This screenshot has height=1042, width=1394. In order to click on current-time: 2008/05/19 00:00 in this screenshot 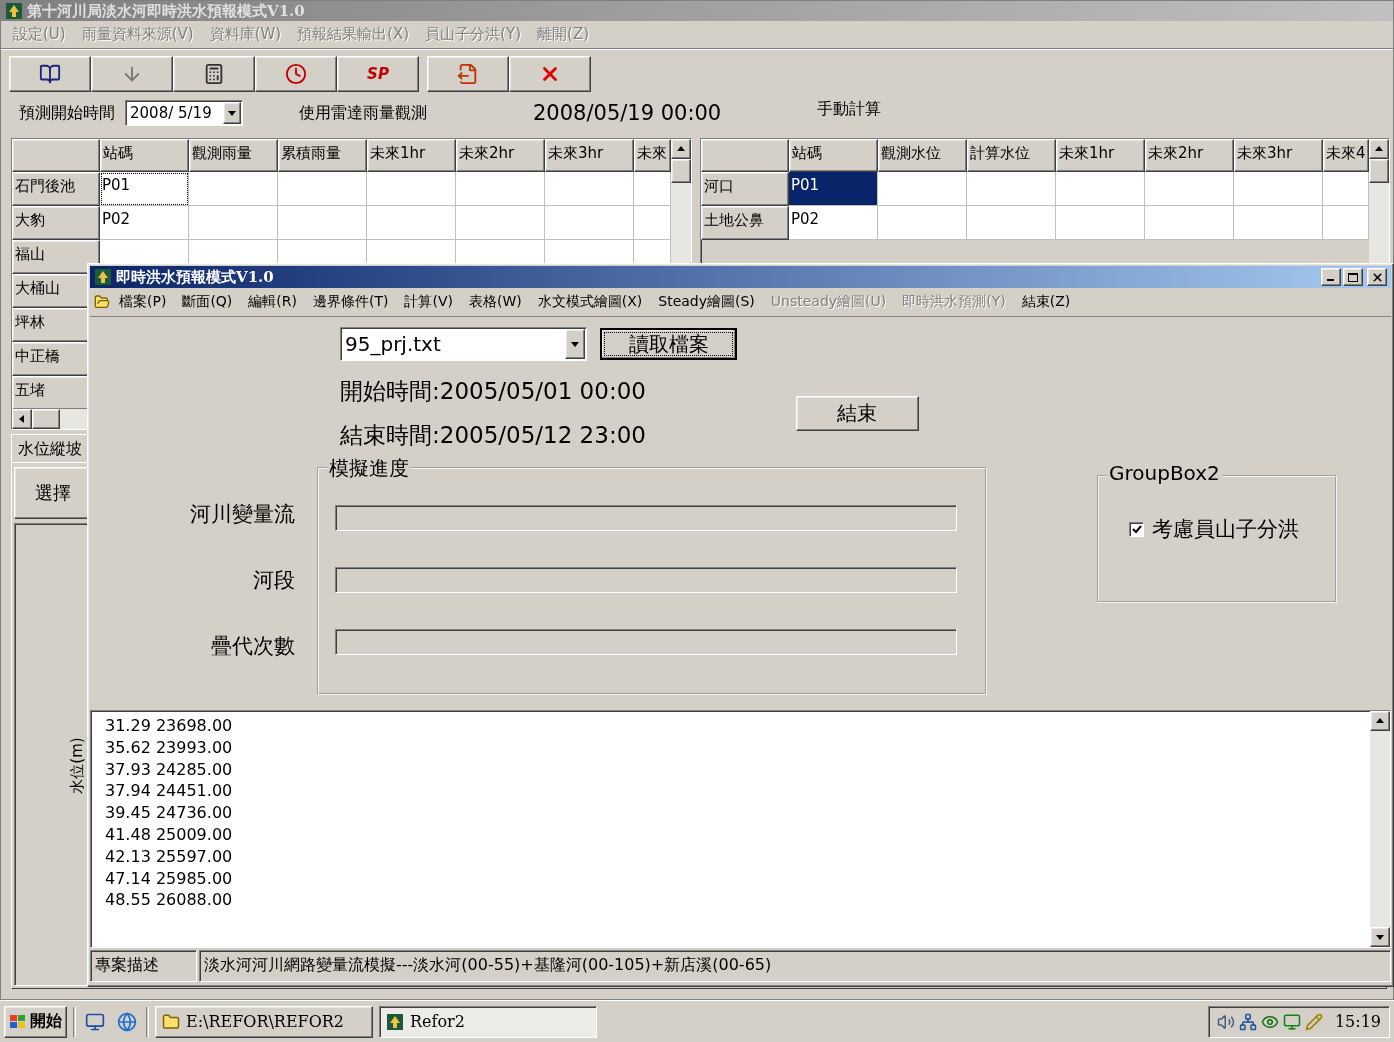, I will do `click(627, 113)`.